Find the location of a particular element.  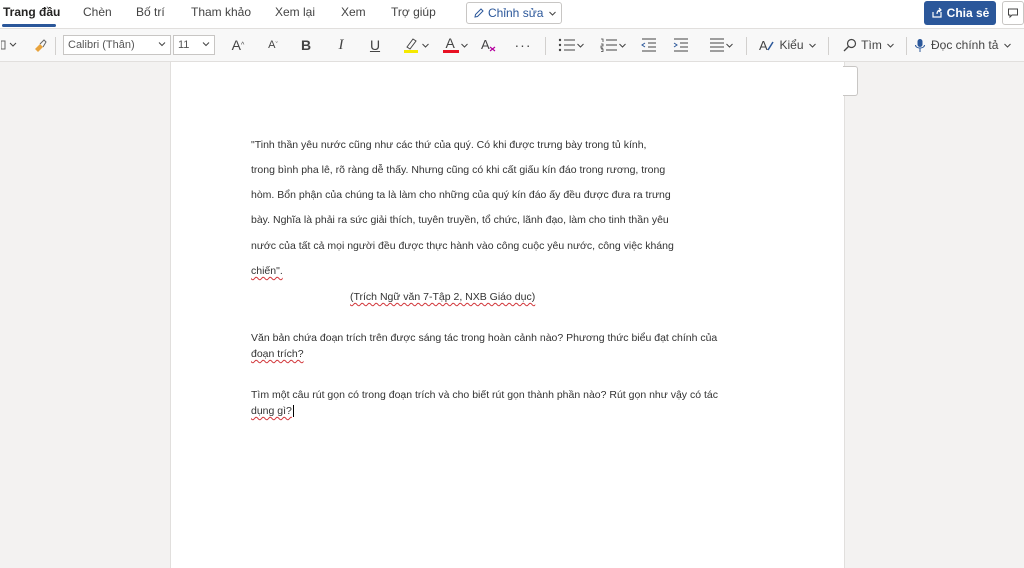

tab-layout: Bố trí is located at coordinates (150, 12).